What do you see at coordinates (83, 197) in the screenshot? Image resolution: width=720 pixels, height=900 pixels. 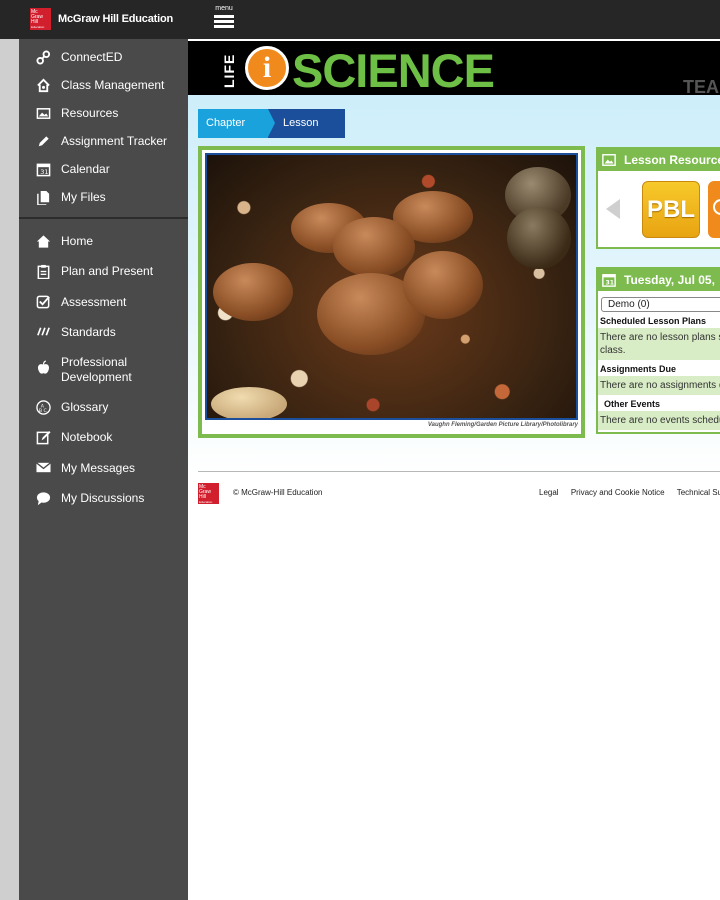 I see `sidebar-item-label: My Files` at bounding box center [83, 197].